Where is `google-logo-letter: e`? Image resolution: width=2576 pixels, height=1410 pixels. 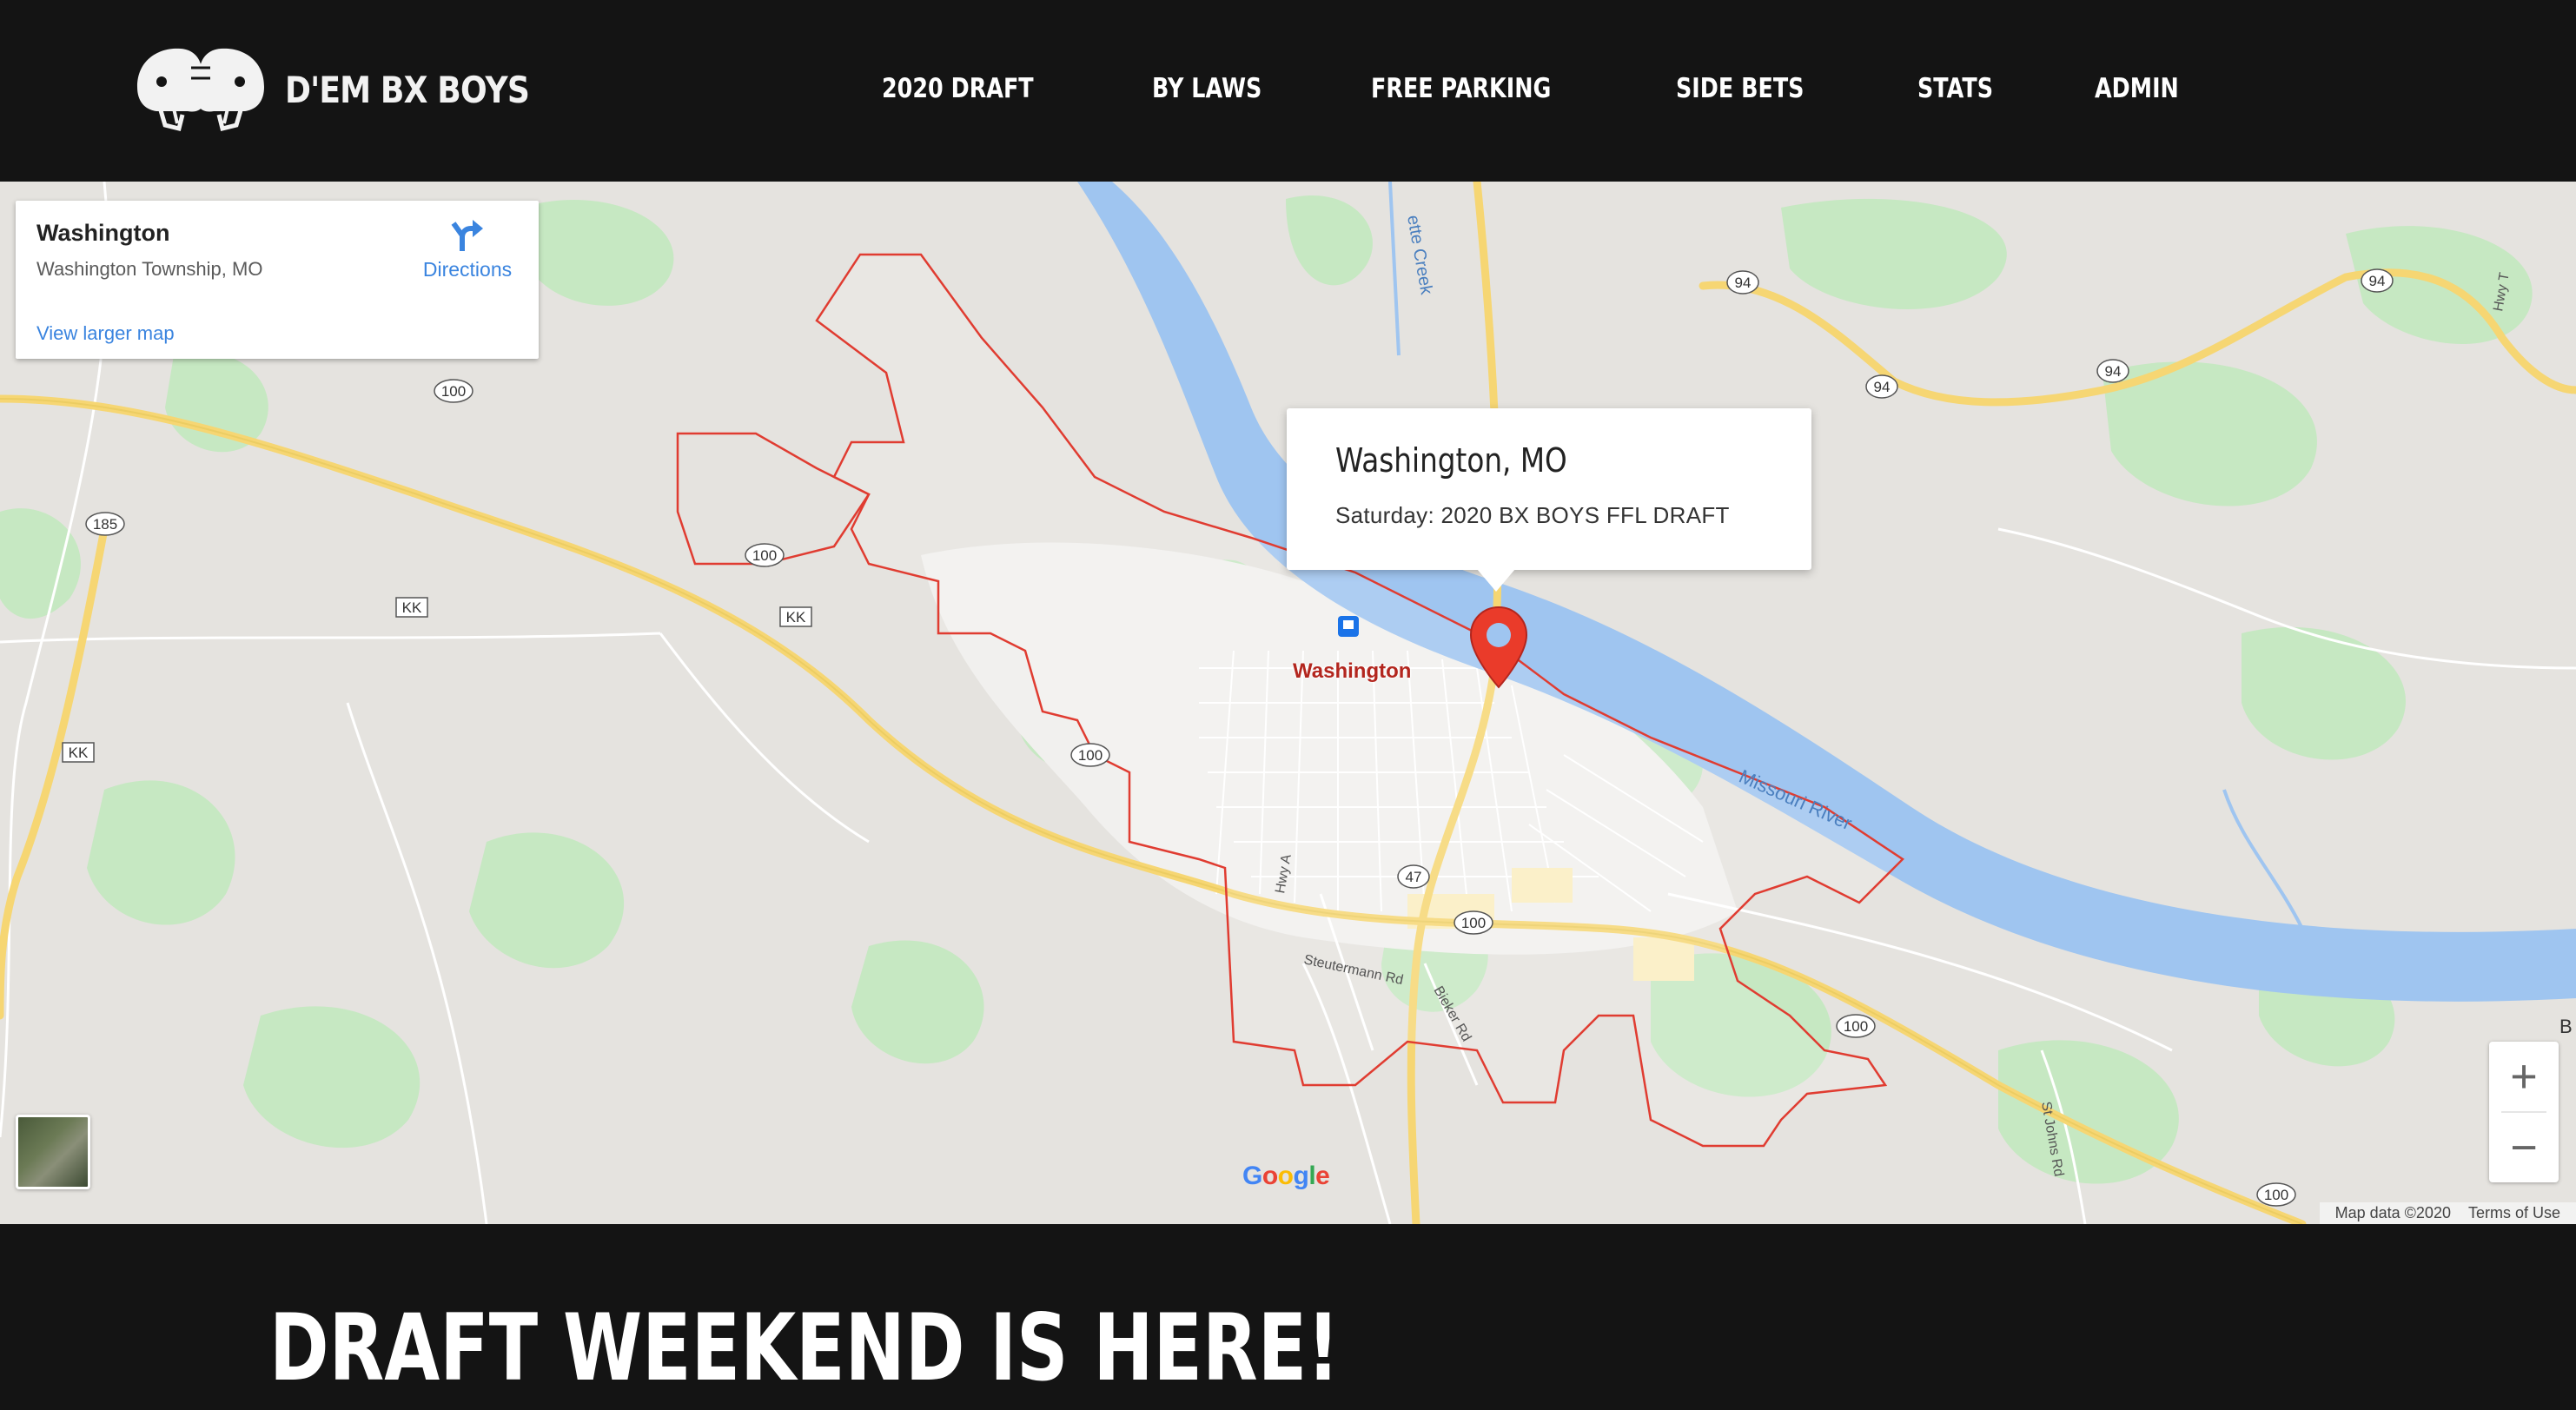 google-logo-letter: e is located at coordinates (1322, 1176).